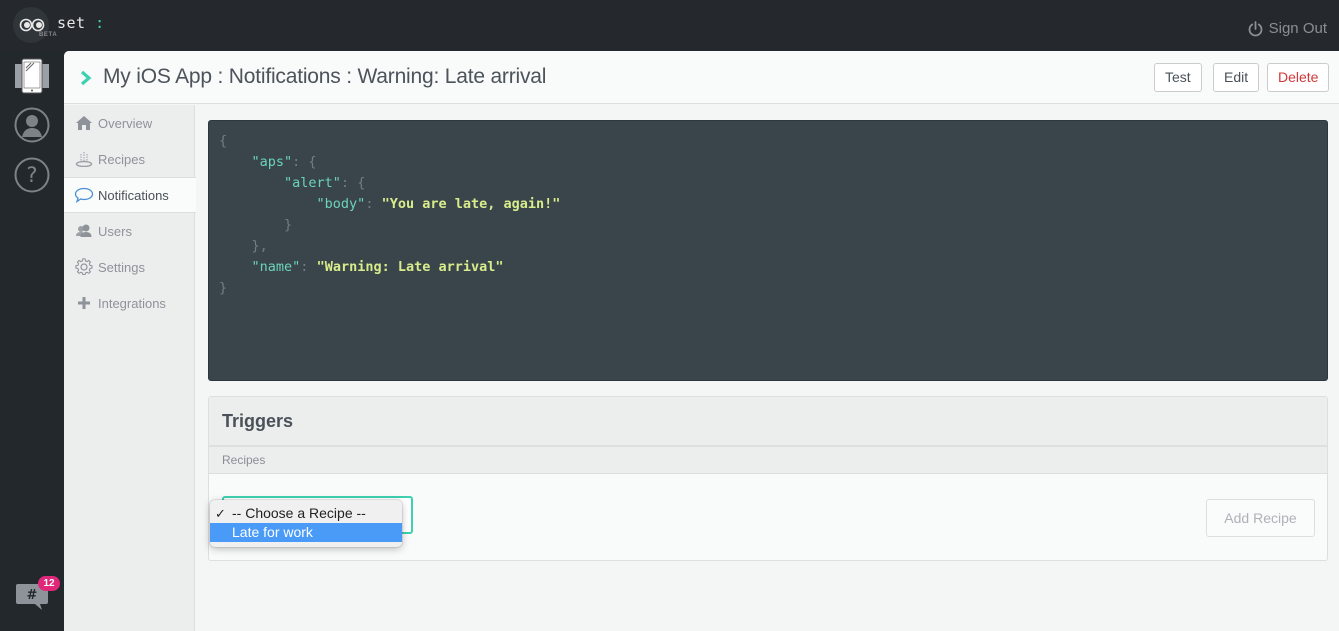 The image size is (1339, 631). What do you see at coordinates (125, 123) in the screenshot?
I see `sidebar-item-label: Overview` at bounding box center [125, 123].